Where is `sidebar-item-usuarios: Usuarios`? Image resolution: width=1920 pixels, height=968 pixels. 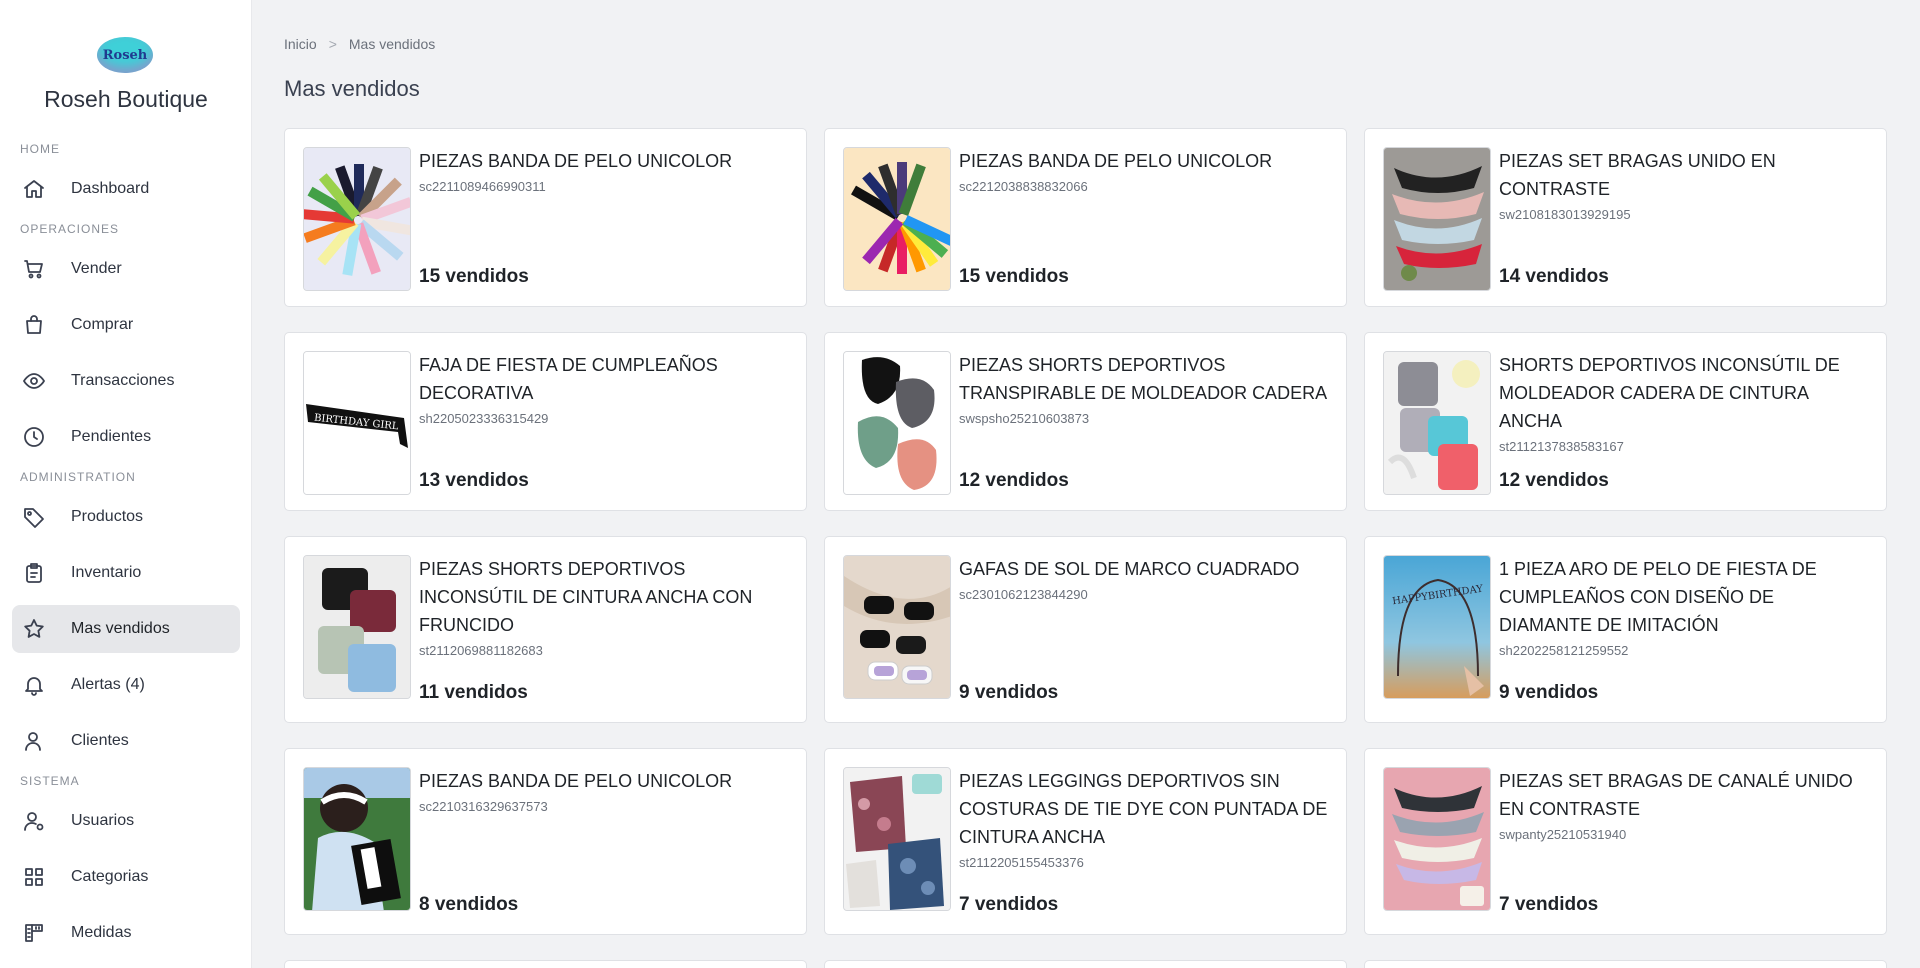
sidebar-item-usuarios: Usuarios is located at coordinates (126, 821).